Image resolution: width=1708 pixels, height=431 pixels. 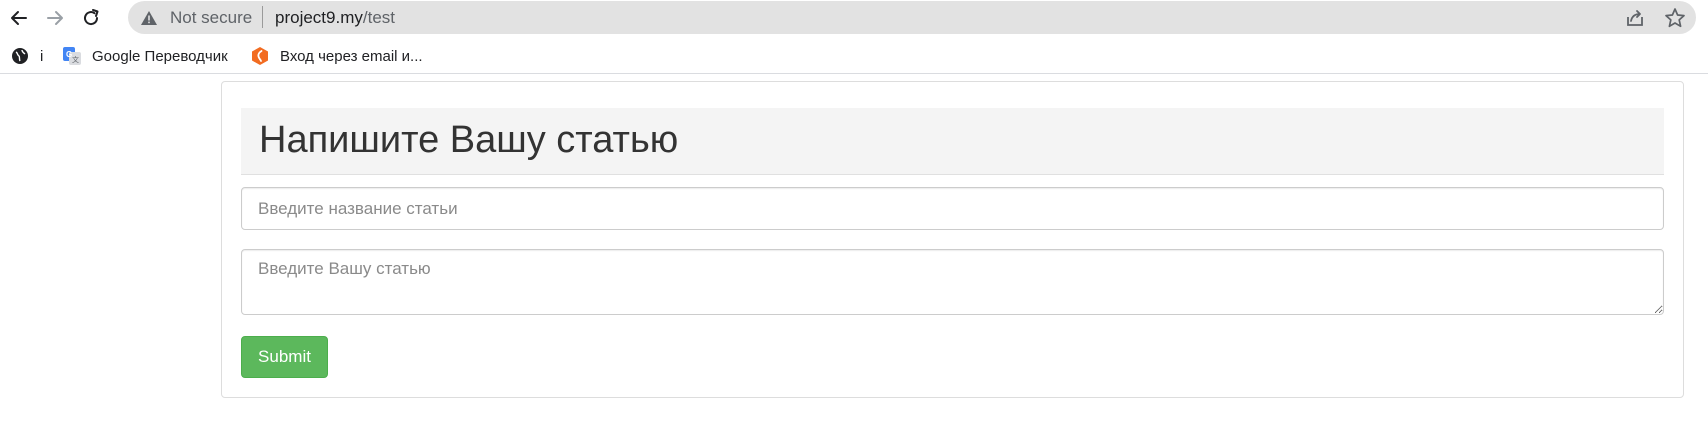 What do you see at coordinates (912, 17) in the screenshot?
I see `address-bar: Not secure project9.my/test` at bounding box center [912, 17].